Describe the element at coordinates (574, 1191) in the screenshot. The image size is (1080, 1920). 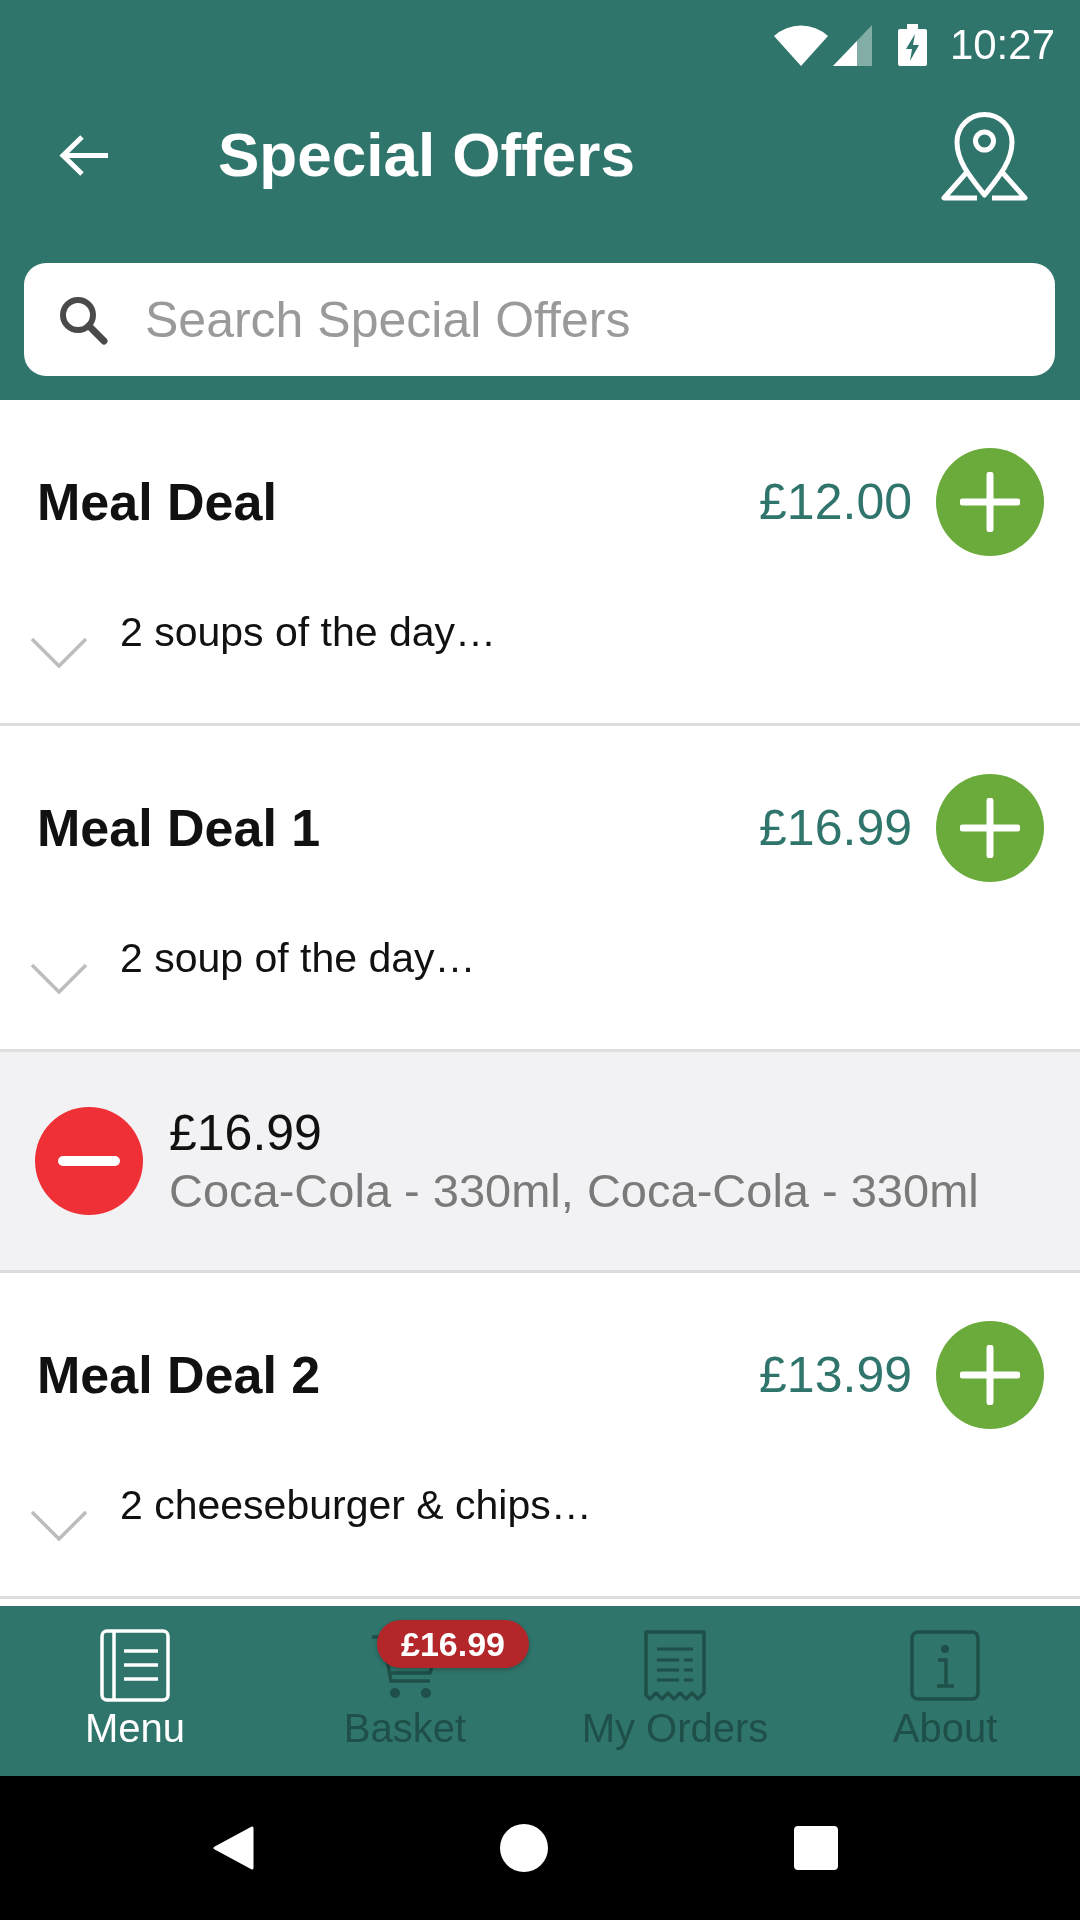
I see `basket-entry-contents: Coca-Cola - 330ml, Coca-Cola - 330ml` at that location.